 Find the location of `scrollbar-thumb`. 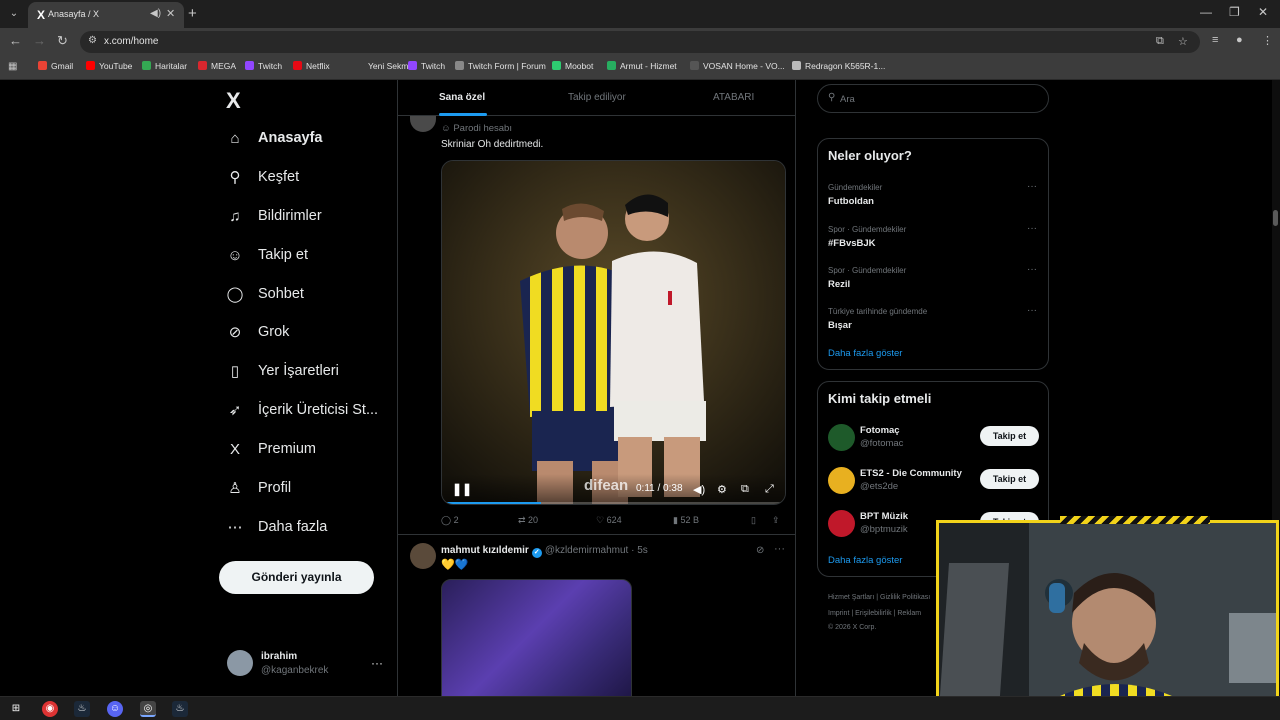

scrollbar-thumb is located at coordinates (1275, 218).